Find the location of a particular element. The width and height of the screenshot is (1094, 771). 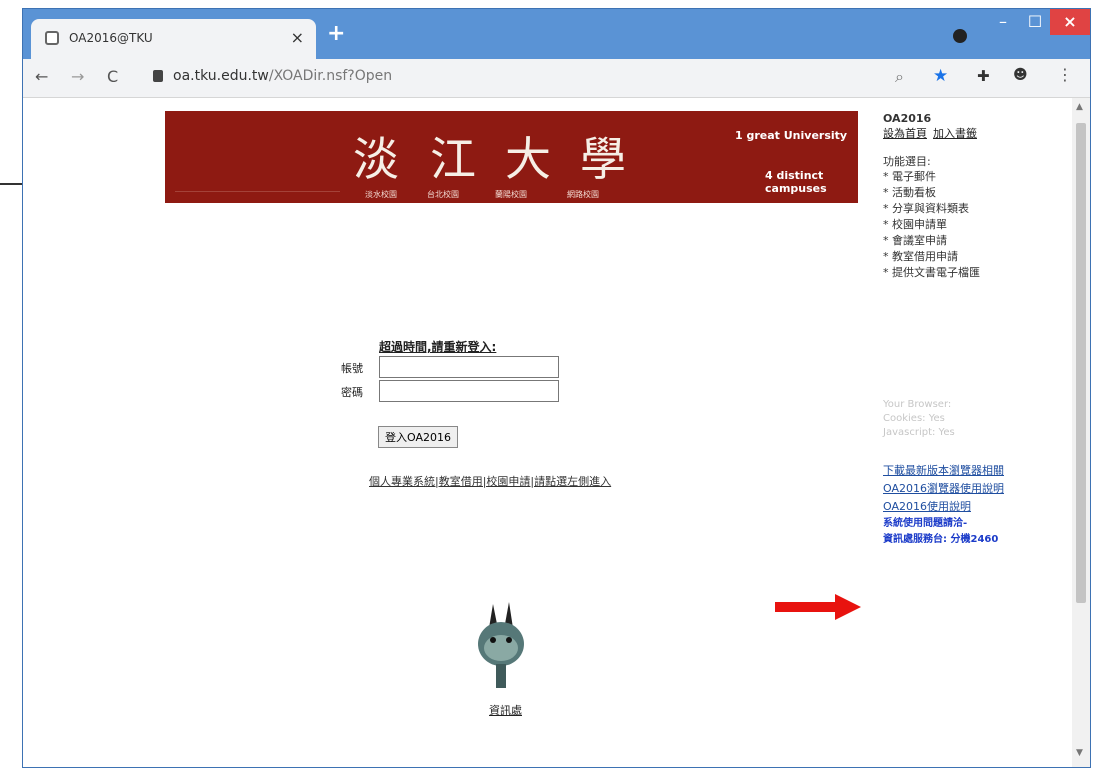

banner-tagline-bottom: 4 distinct campuses is located at coordinates (796, 182).